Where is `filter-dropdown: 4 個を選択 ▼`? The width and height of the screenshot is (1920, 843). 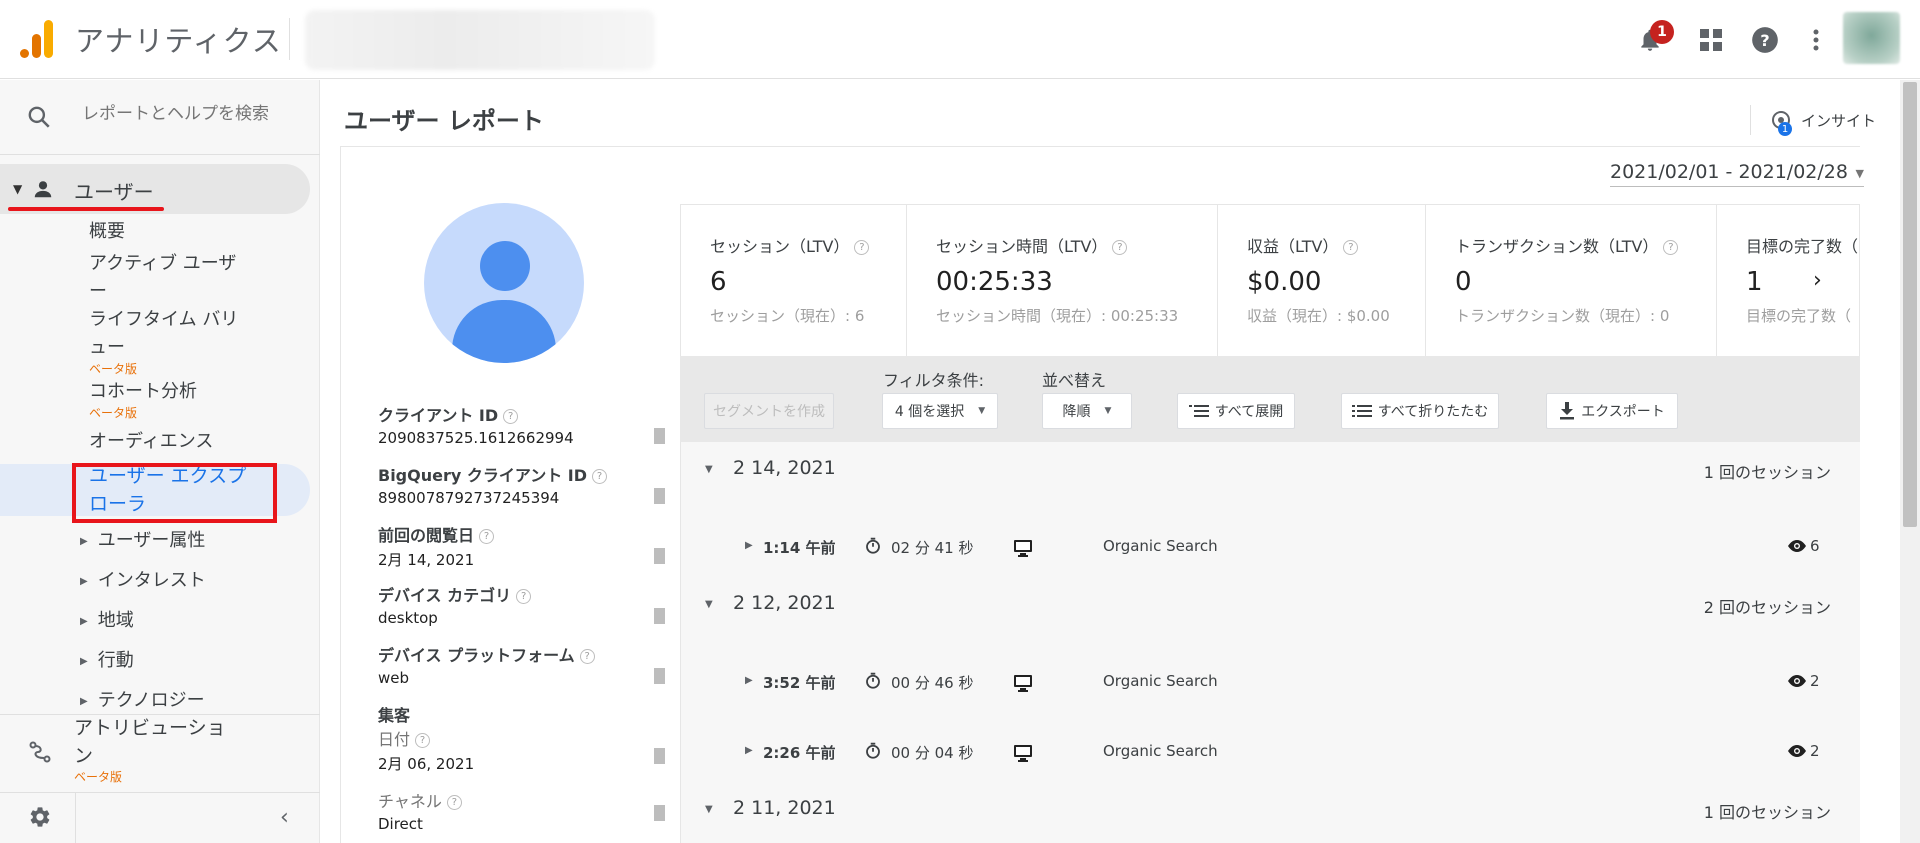
filter-dropdown: 4 個を選択 ▼ is located at coordinates (940, 411).